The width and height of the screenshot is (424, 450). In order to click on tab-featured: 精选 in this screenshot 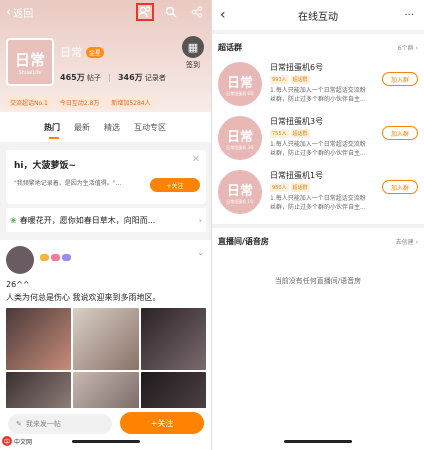, I will do `click(112, 127)`.